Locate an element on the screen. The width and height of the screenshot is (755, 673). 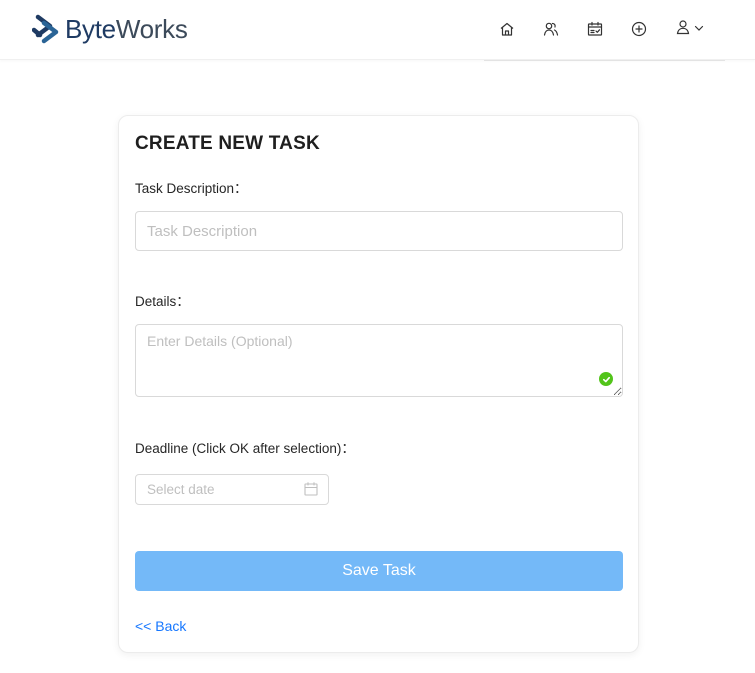
page-title: CREATE NEW TASK is located at coordinates (227, 143).